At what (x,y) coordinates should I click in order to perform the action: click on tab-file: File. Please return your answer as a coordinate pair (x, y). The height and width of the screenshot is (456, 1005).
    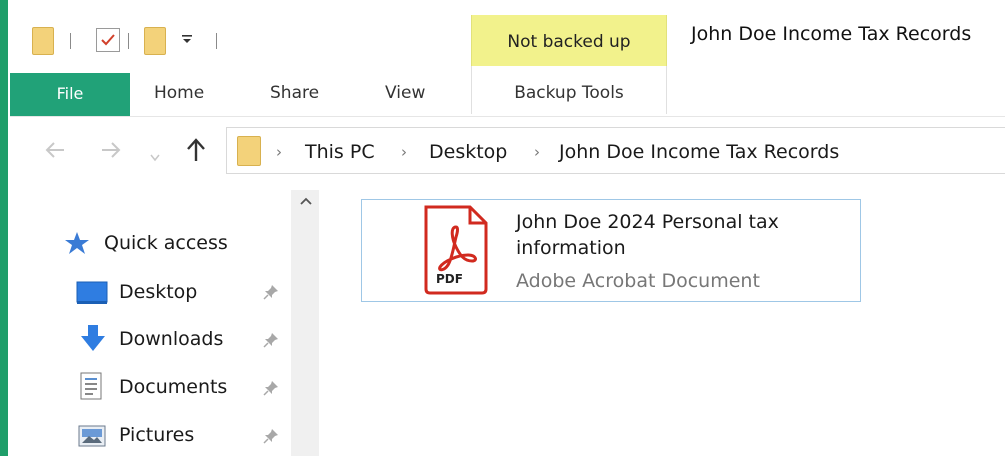
    Looking at the image, I should click on (70, 94).